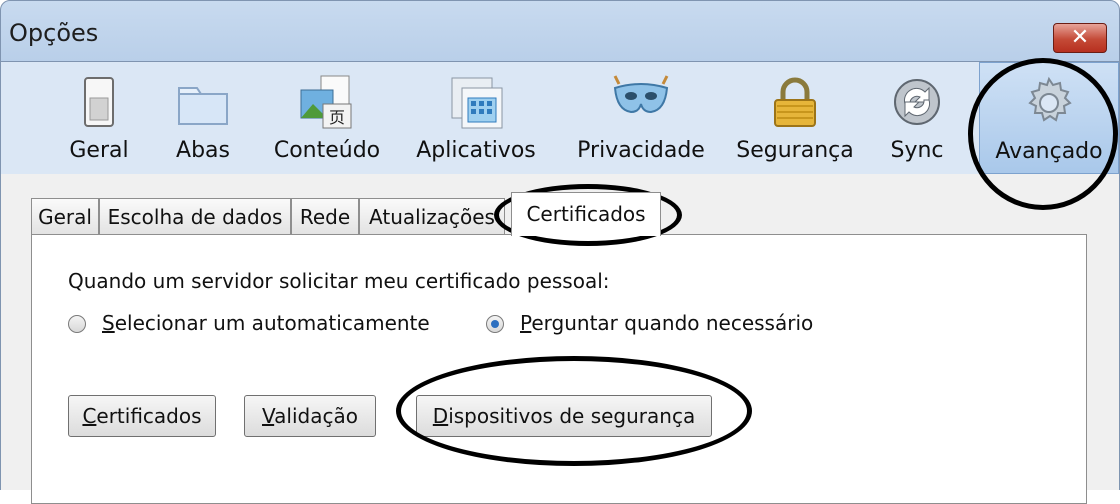 The image size is (1120, 504). Describe the element at coordinates (65, 216) in the screenshot. I see `tab-geral: Geral` at that location.